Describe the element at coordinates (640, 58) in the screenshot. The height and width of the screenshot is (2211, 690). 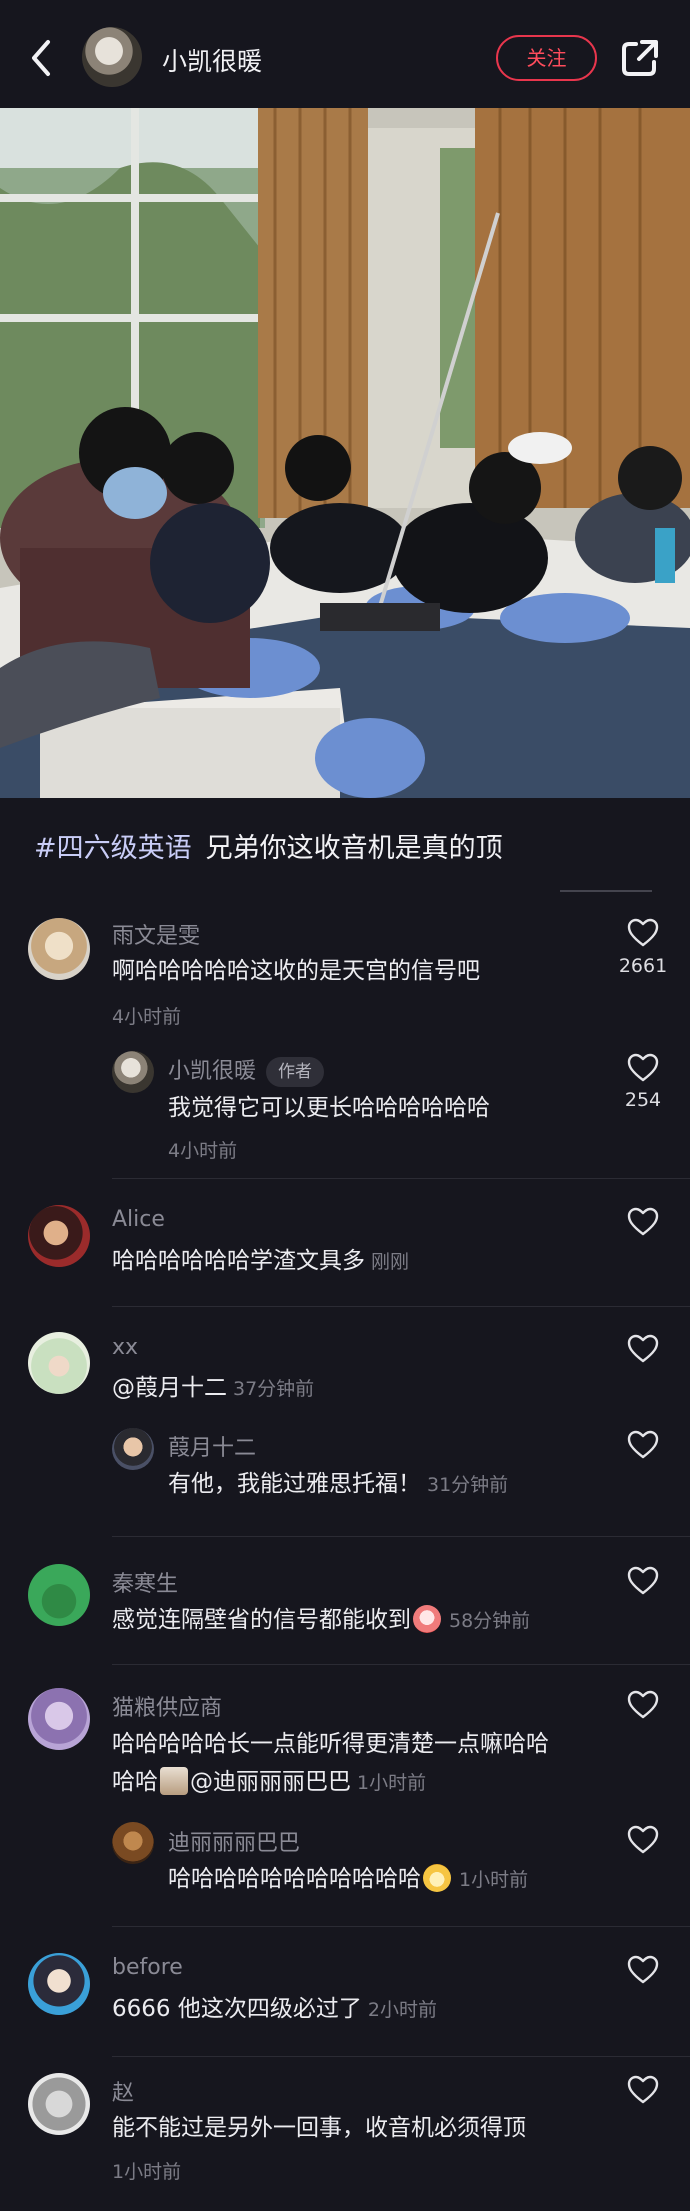
I see `share-icon` at that location.